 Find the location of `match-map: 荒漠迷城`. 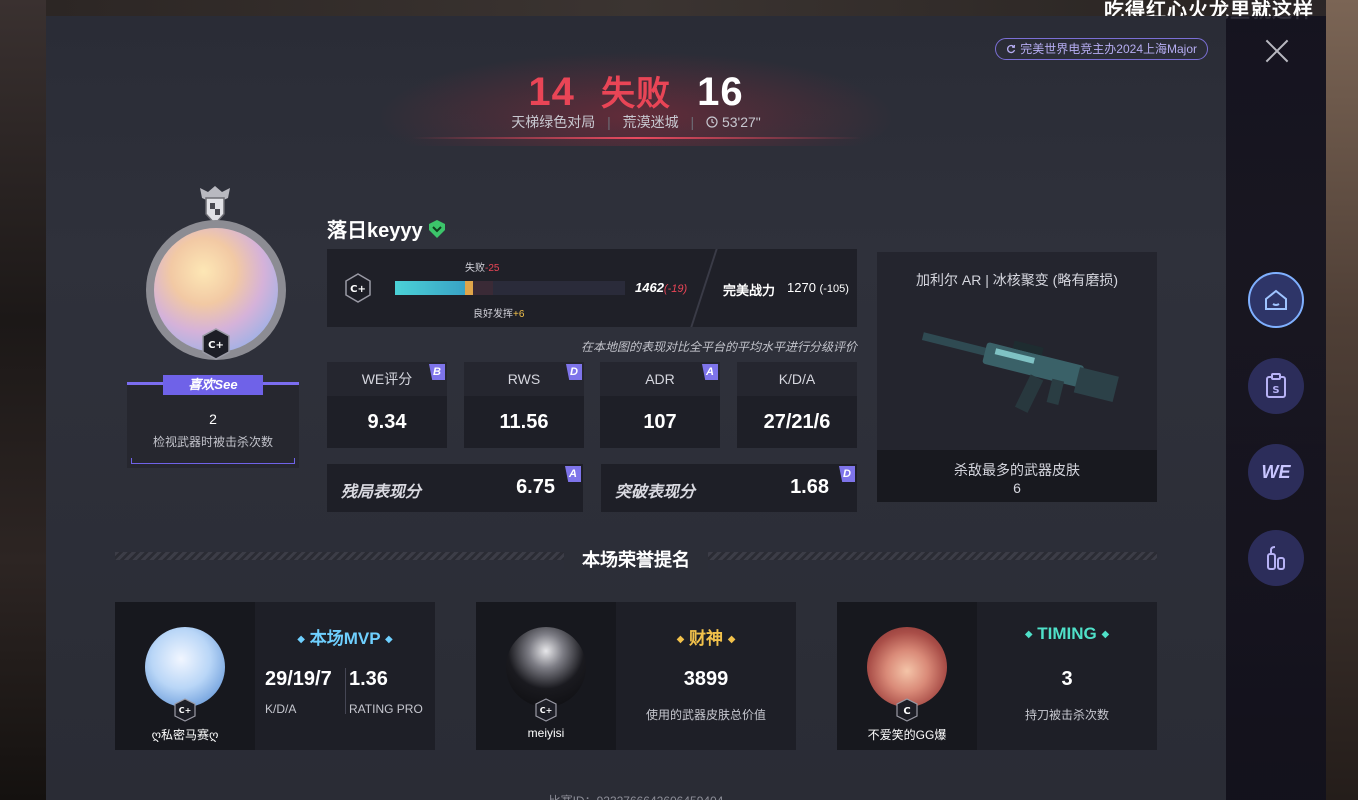

match-map: 荒漠迷城 is located at coordinates (650, 122).